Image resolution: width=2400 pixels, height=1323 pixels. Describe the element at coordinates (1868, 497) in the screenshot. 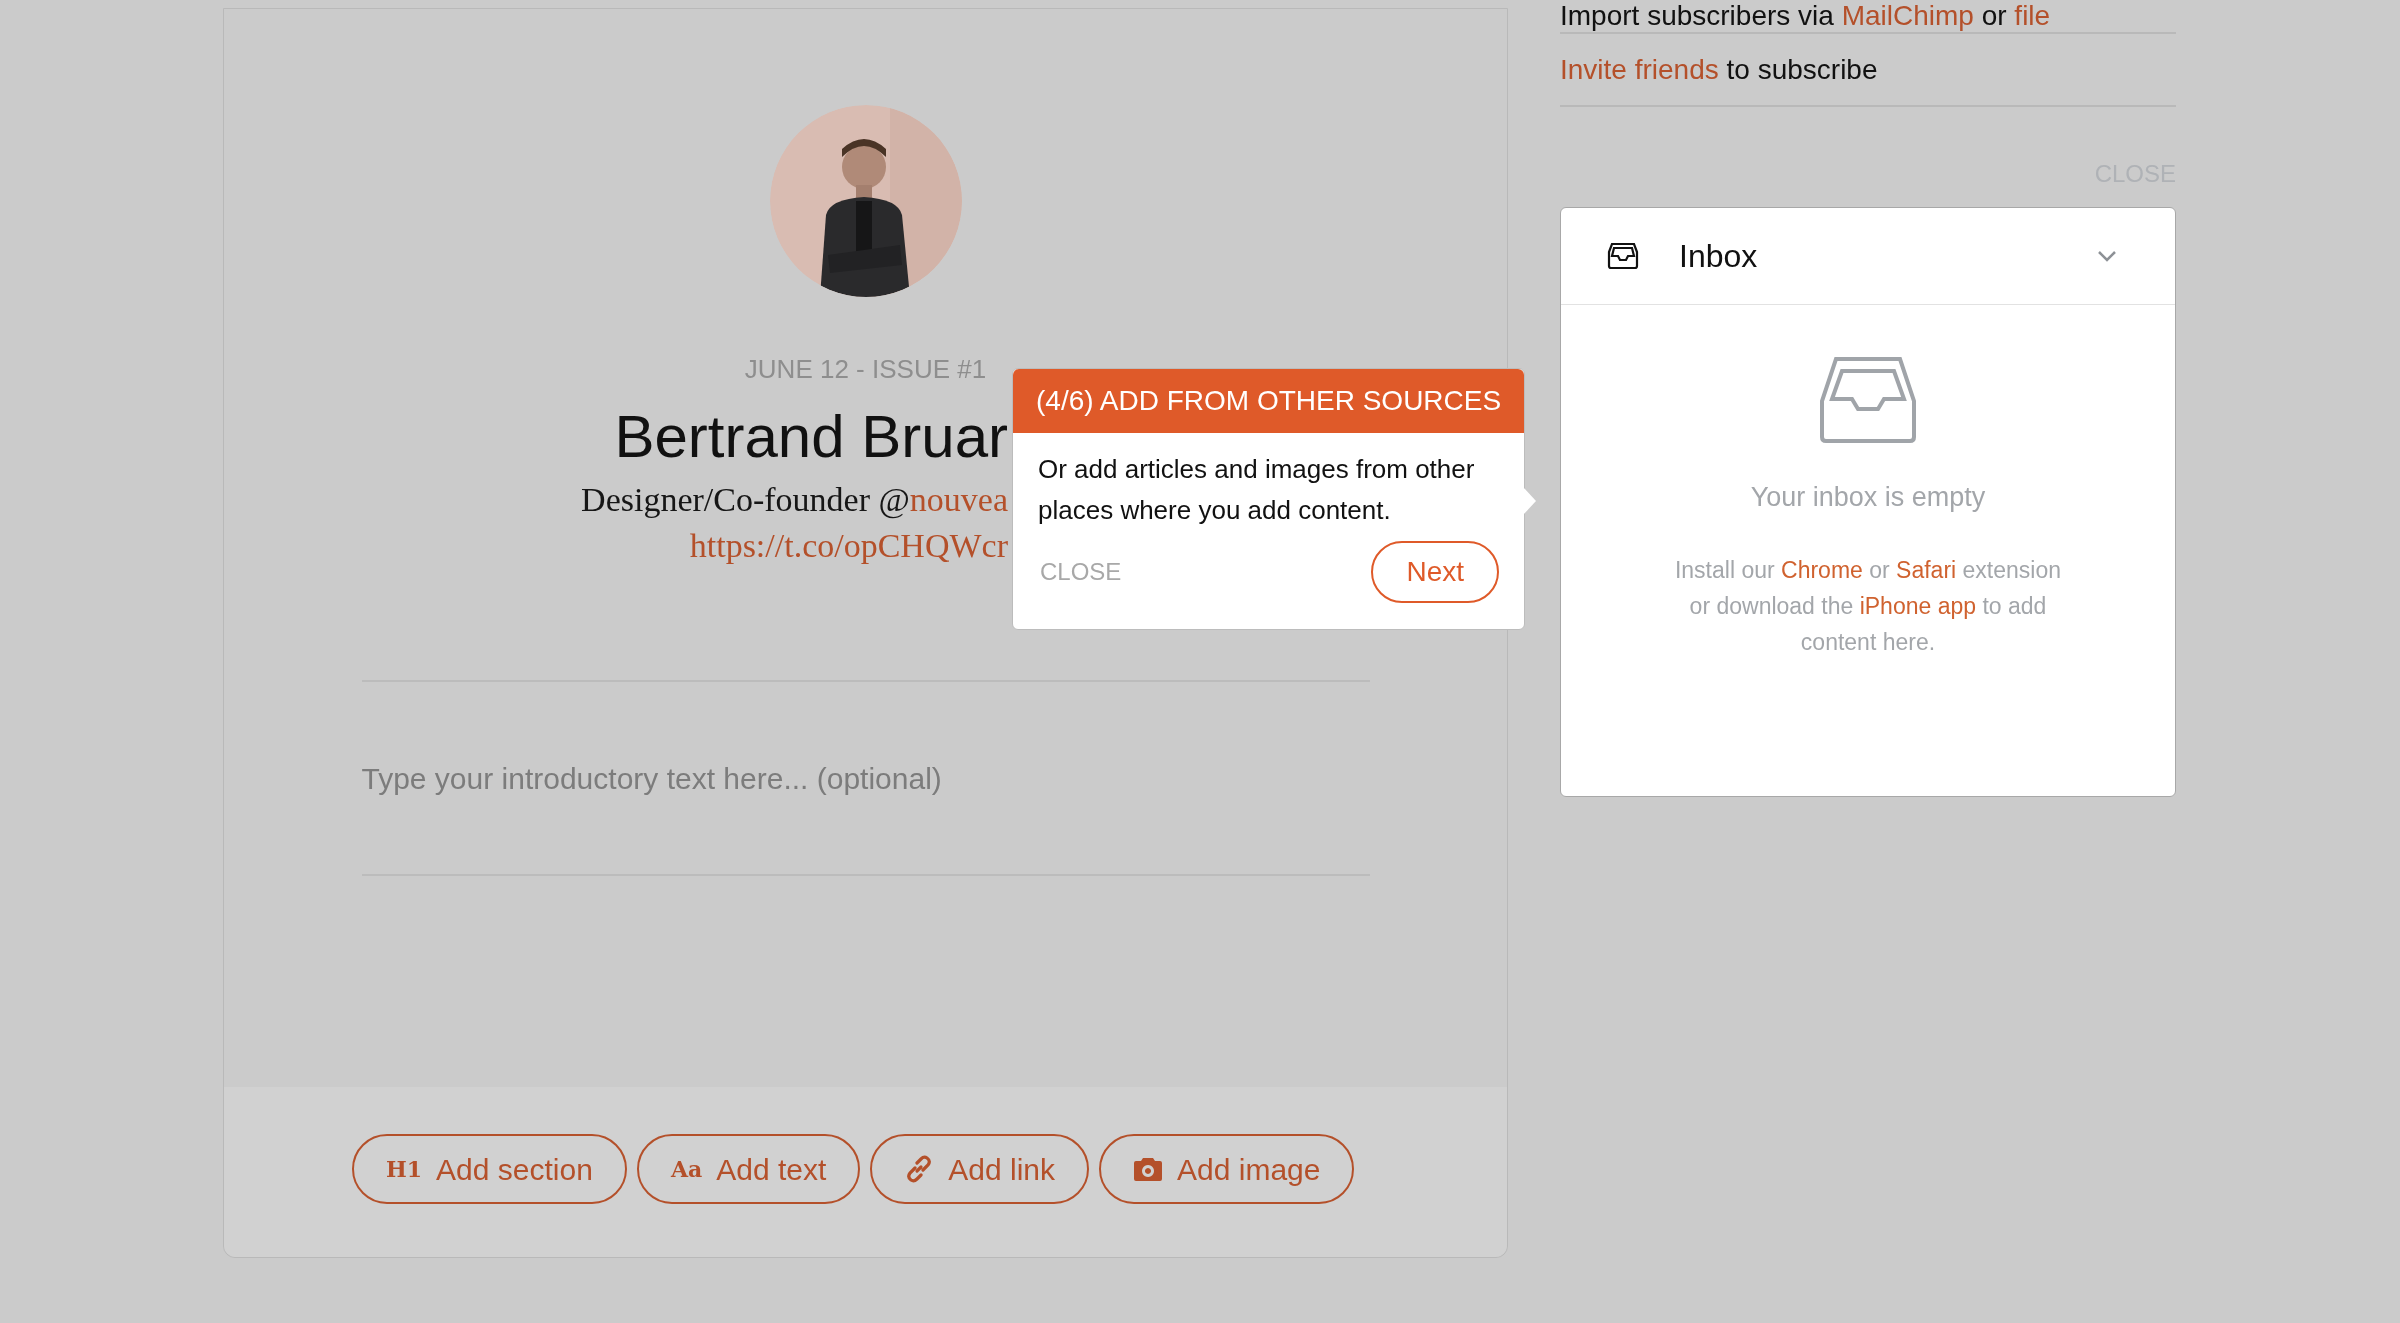

I see `empty-message: Your inbox is empty` at that location.